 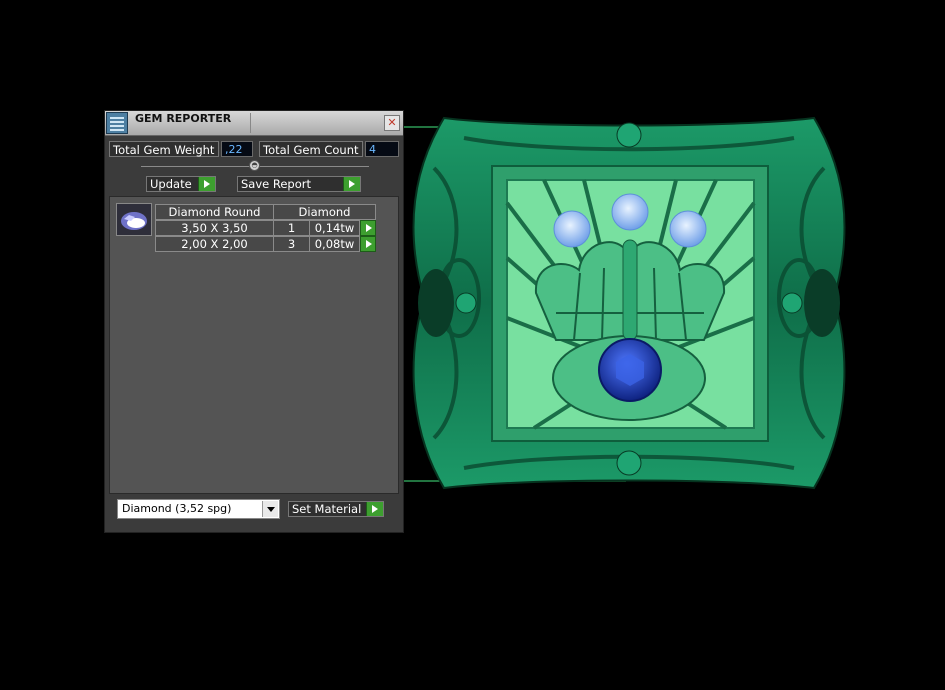 I want to click on total-gem-count-value: 4, so click(x=382, y=149).